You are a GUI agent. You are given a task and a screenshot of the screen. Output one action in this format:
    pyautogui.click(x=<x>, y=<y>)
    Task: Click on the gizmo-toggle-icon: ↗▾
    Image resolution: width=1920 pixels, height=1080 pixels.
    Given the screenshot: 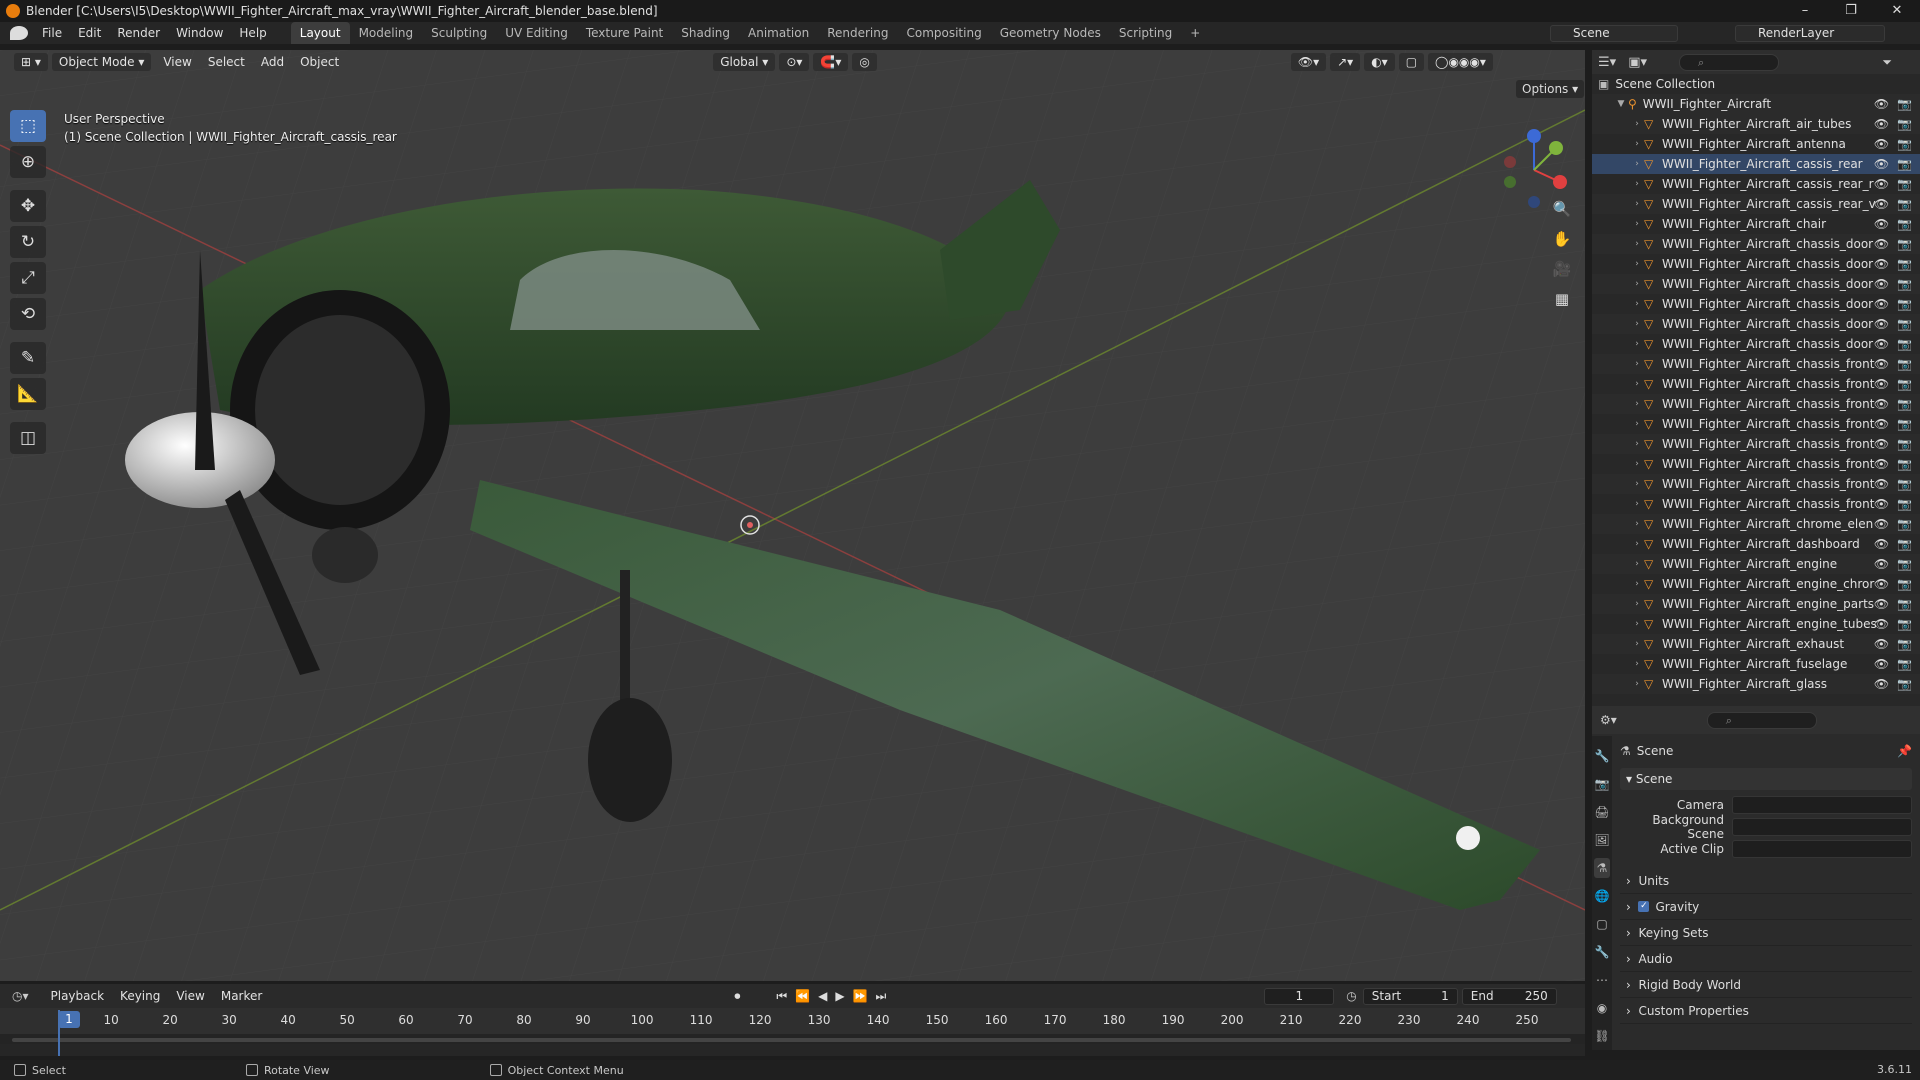 What is the action you would take?
    pyautogui.click(x=1345, y=62)
    